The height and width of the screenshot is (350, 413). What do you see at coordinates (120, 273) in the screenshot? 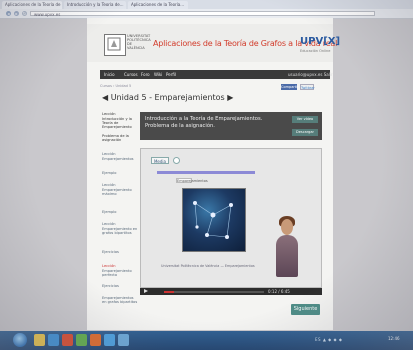
I see `sidebar-item: Emparejamiento perfecto` at bounding box center [120, 273].